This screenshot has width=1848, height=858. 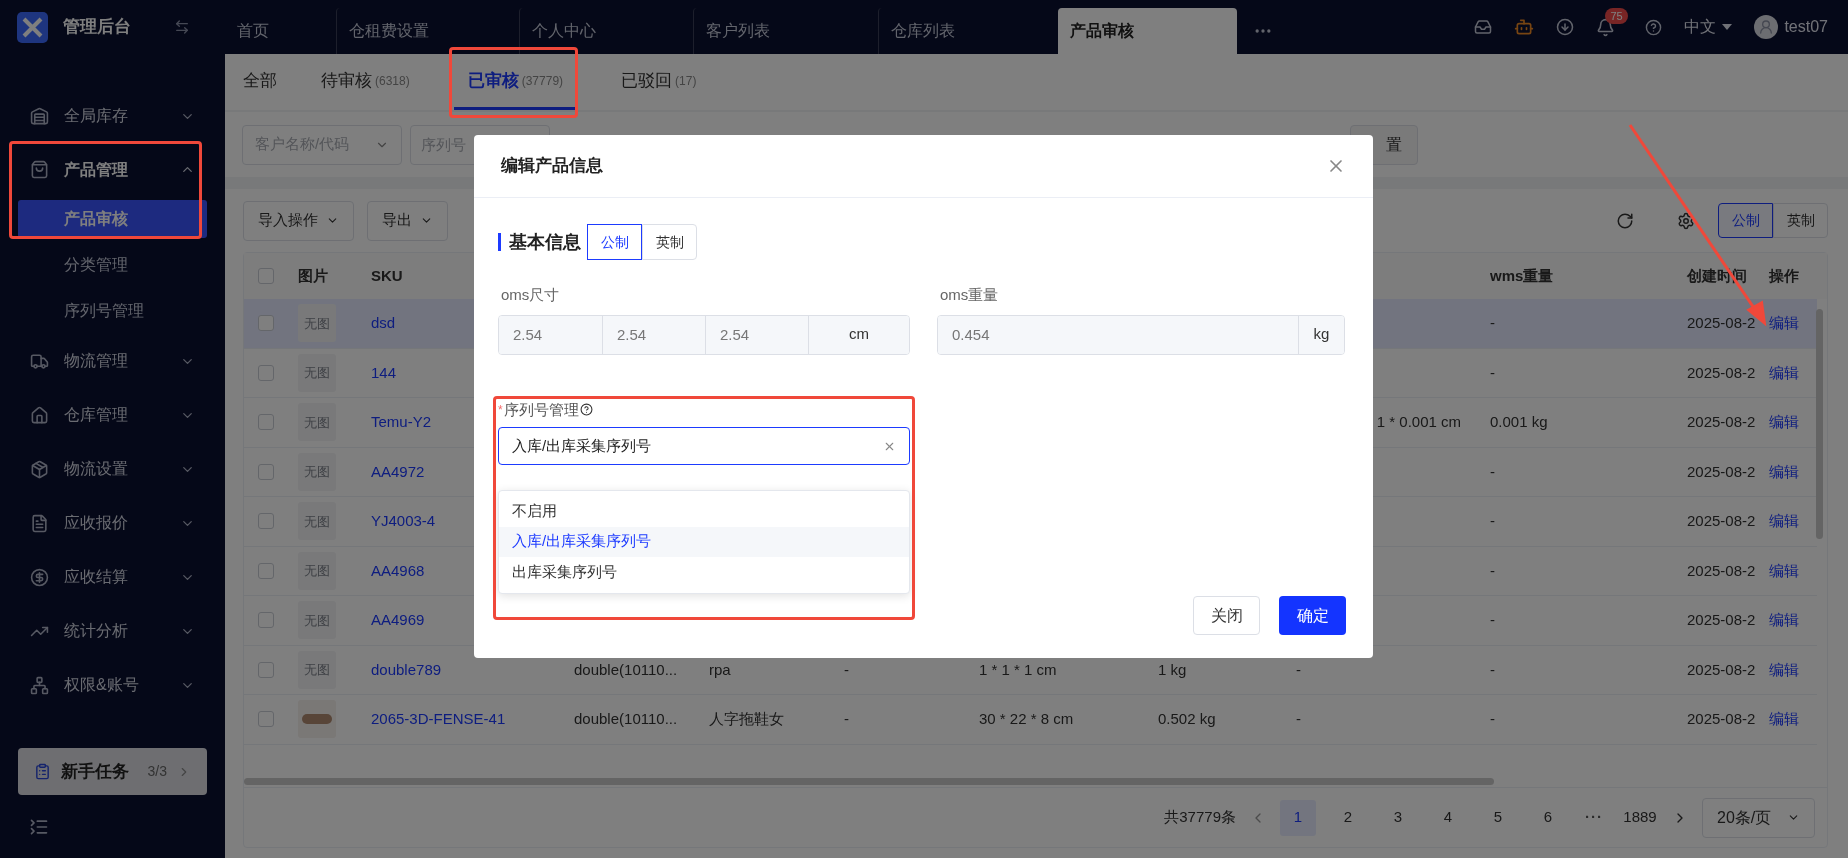 I want to click on section-title: 基本信息, so click(x=545, y=242).